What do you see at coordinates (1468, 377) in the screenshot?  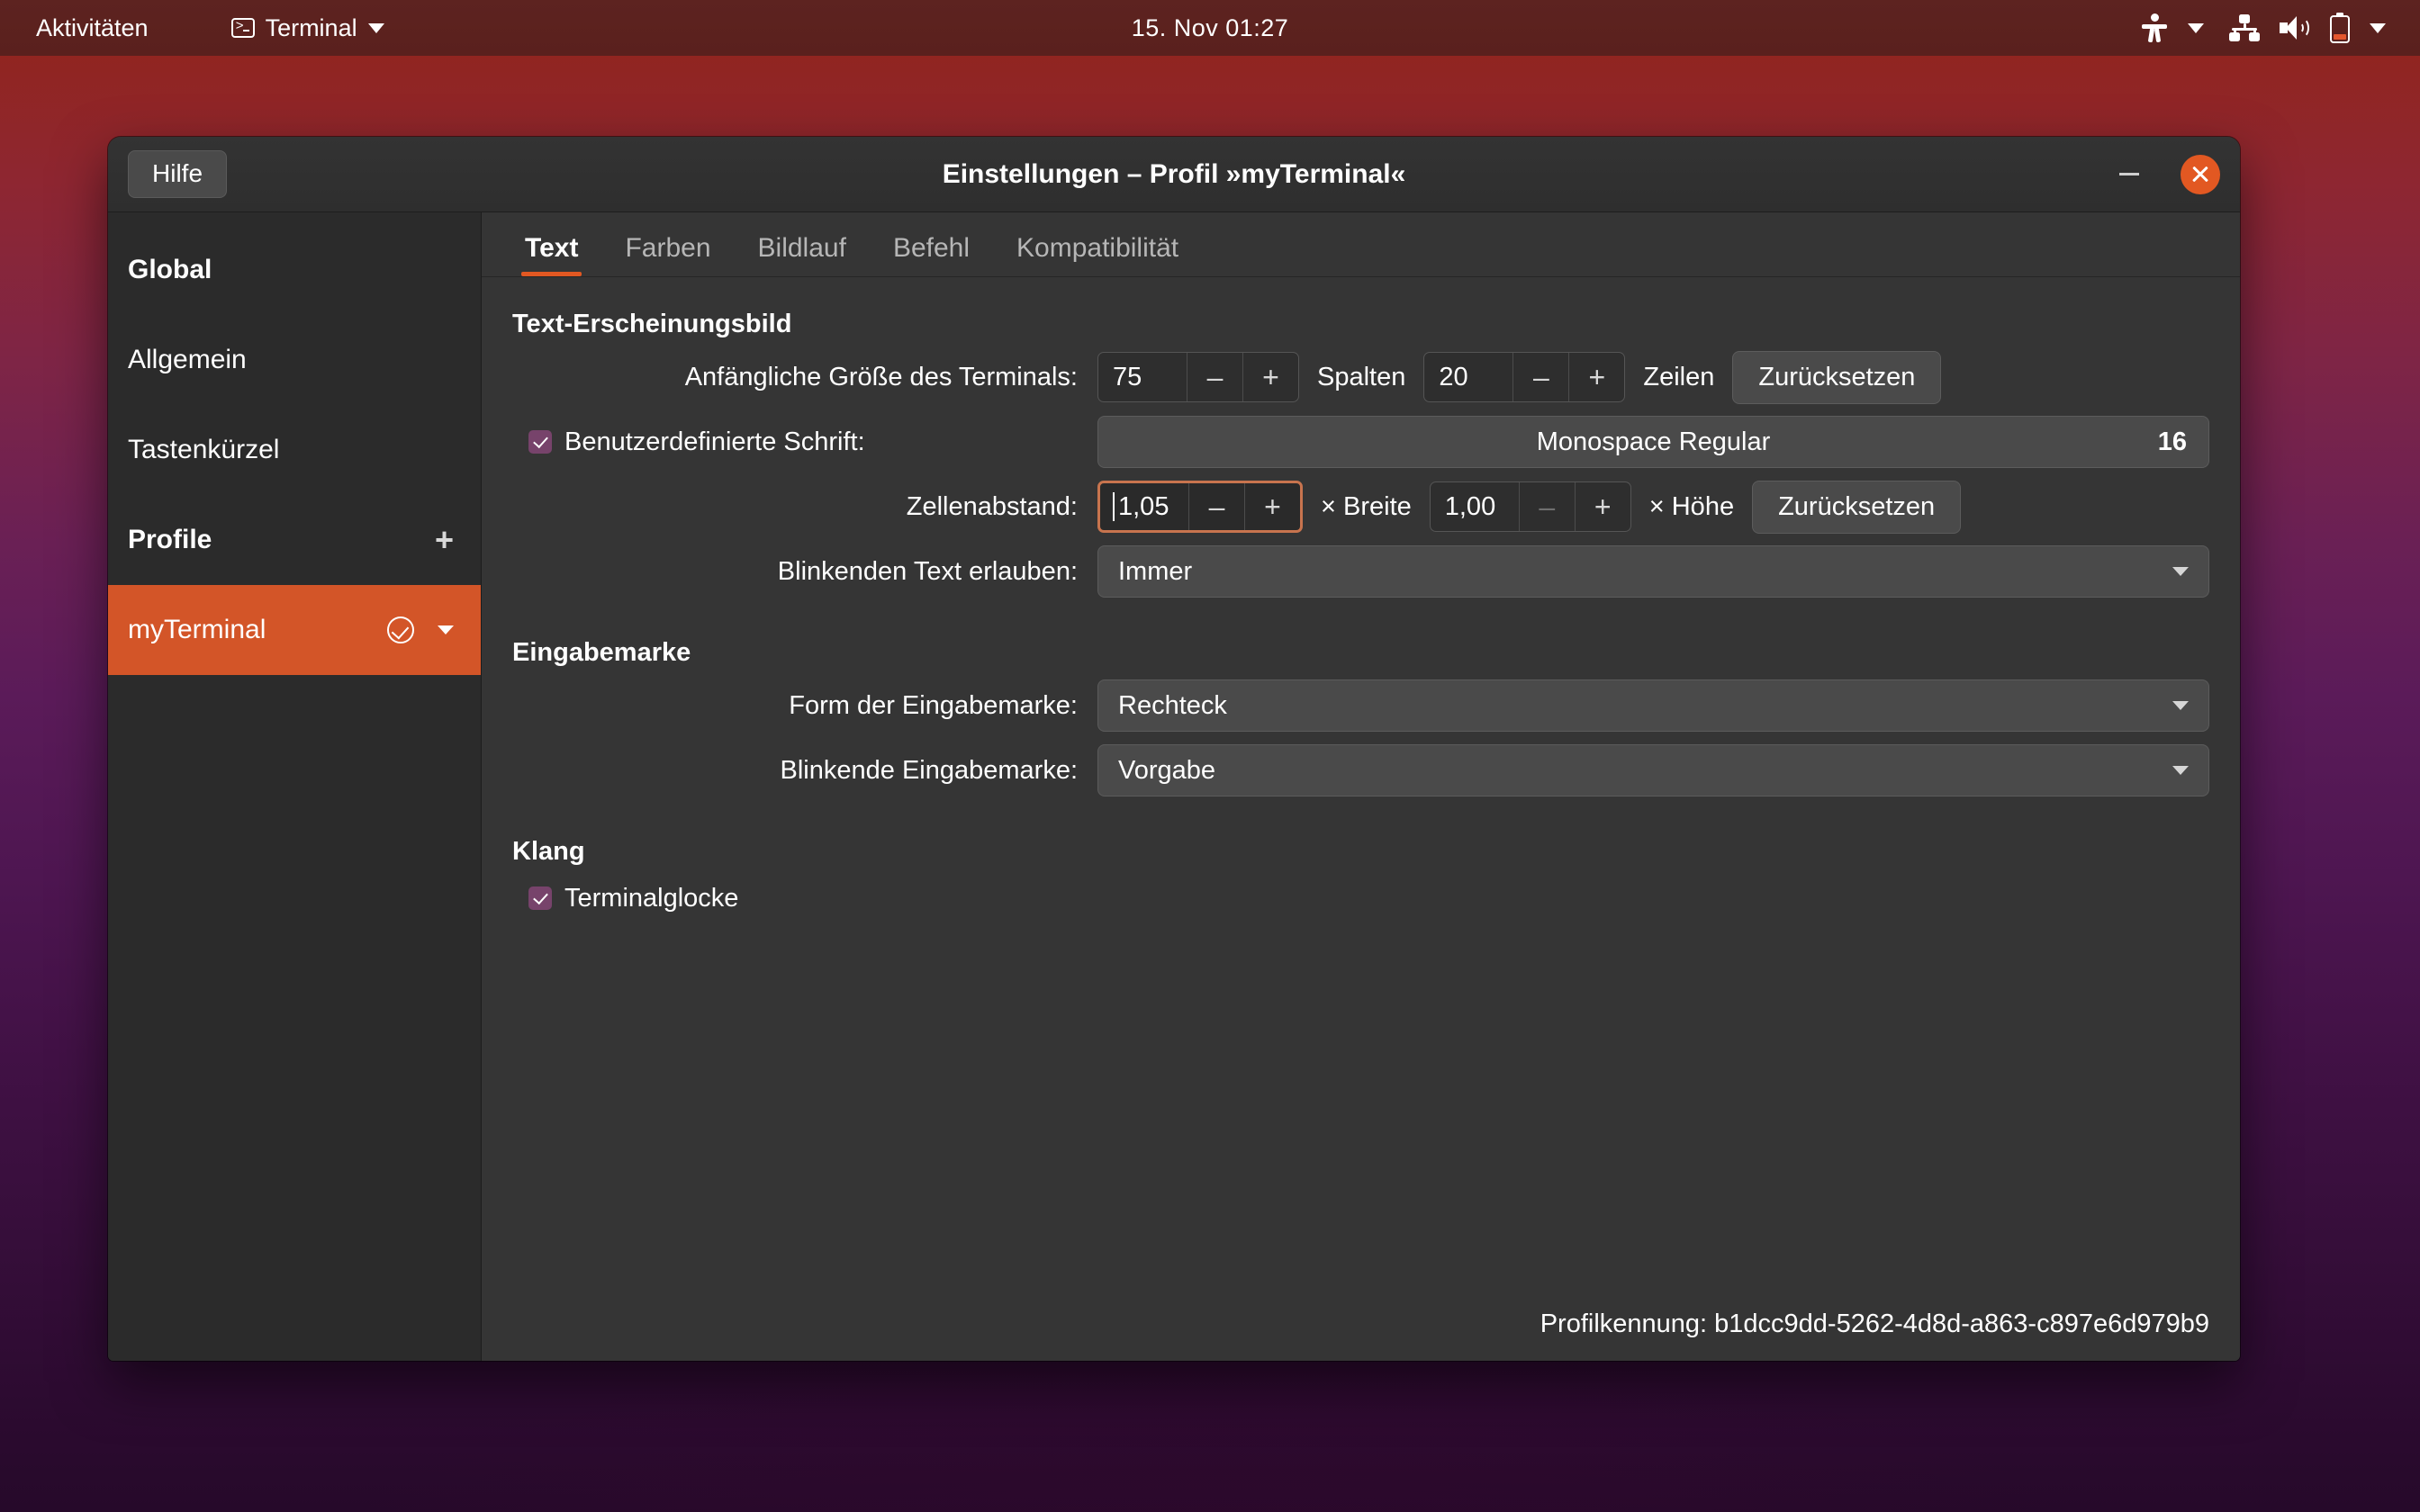 I see `rows-value: 20` at bounding box center [1468, 377].